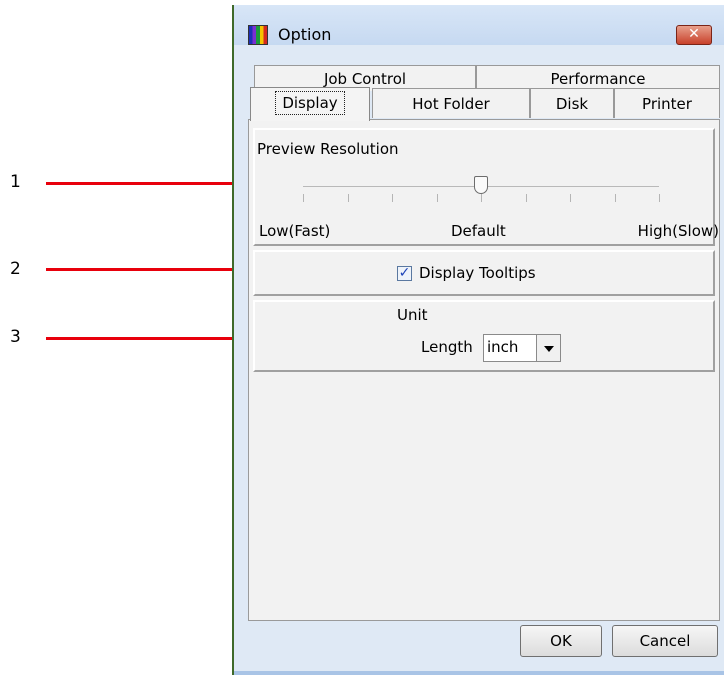  I want to click on tab-label: Hot Folder, so click(451, 104).